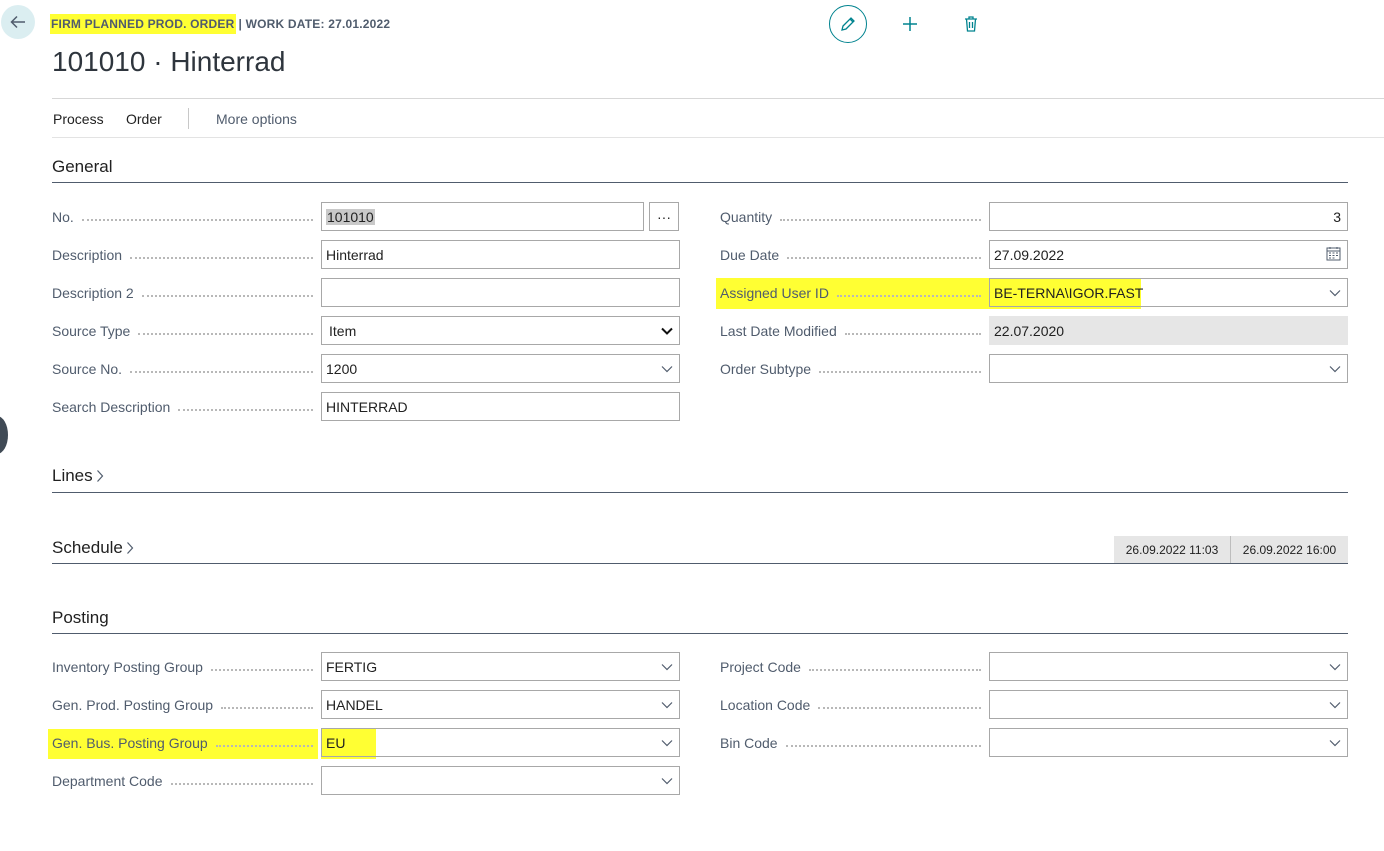  What do you see at coordinates (144, 119) in the screenshot?
I see `action-order: Order` at bounding box center [144, 119].